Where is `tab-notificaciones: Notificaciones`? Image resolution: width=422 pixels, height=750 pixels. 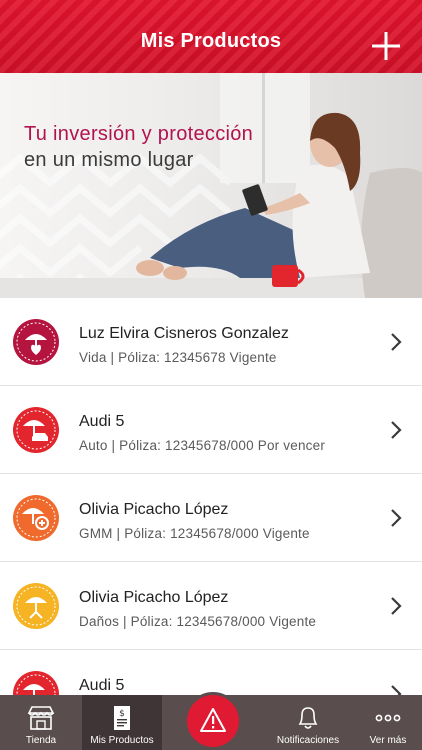
tab-notificaciones: Notificaciones is located at coordinates (308, 722).